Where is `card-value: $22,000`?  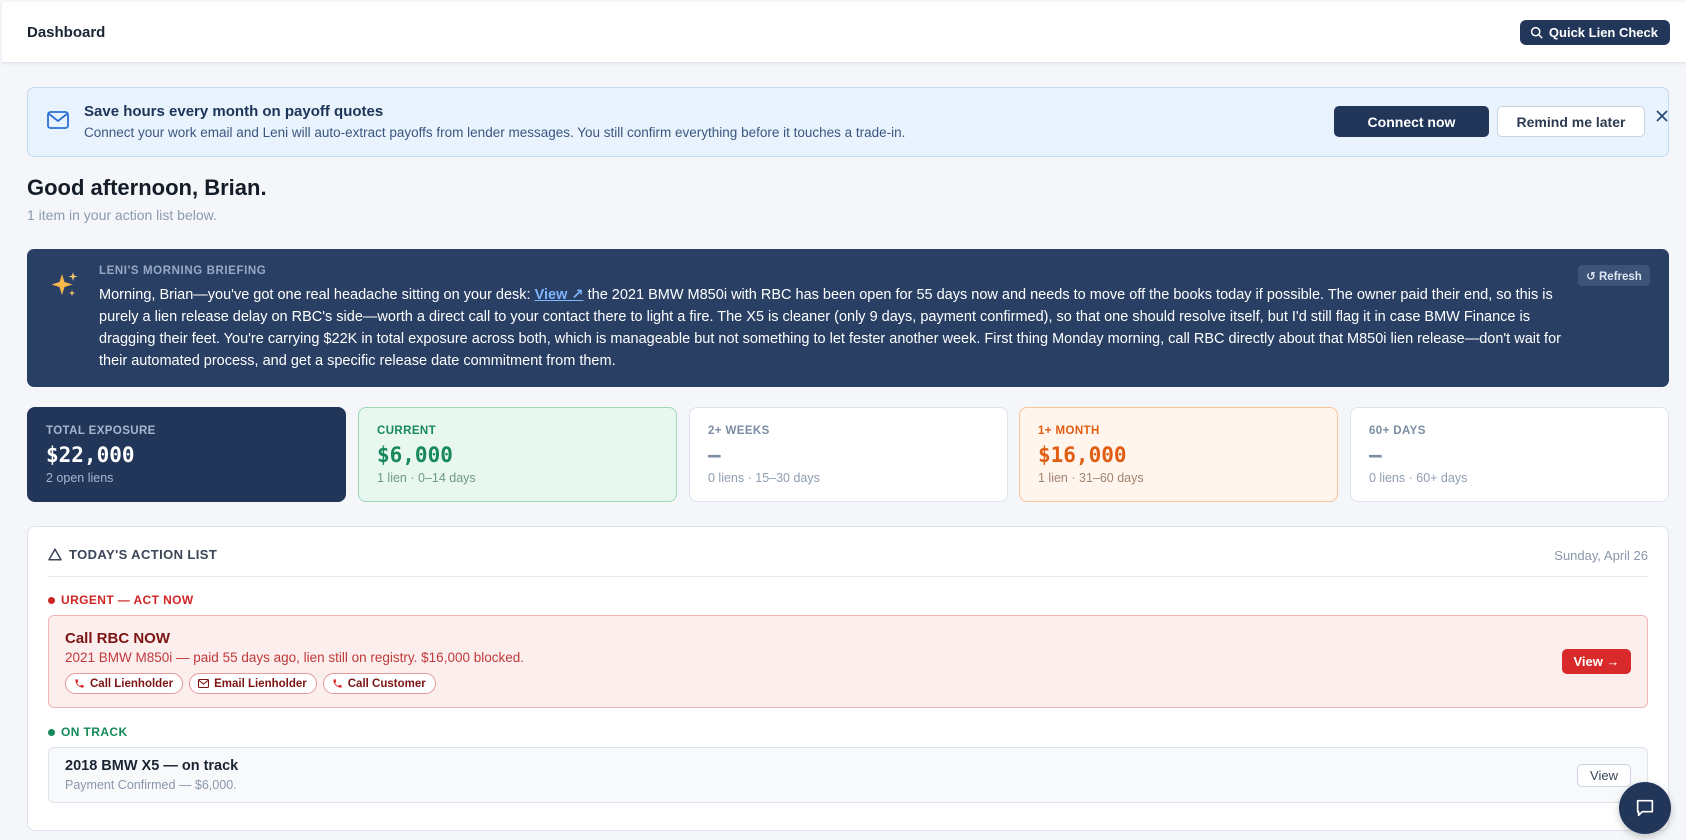
card-value: $22,000 is located at coordinates (90, 455).